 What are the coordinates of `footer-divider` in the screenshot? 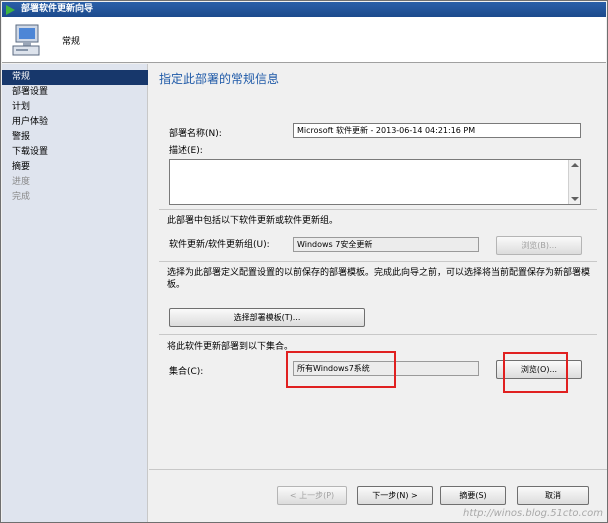 It's located at (378, 469).